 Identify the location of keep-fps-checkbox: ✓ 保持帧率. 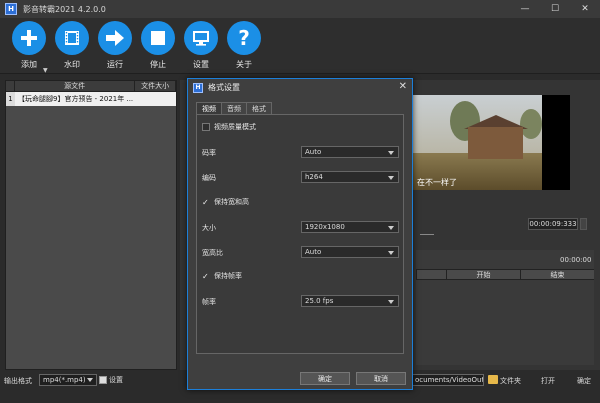
(222, 276).